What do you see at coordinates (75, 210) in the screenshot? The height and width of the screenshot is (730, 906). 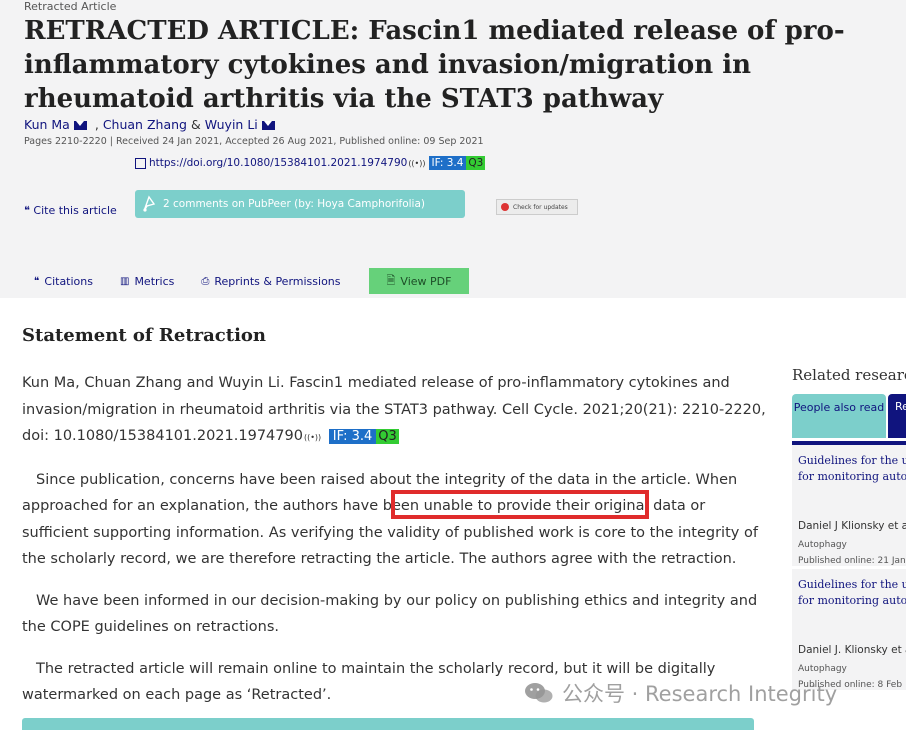 I see `cite-label: Cite this article` at bounding box center [75, 210].